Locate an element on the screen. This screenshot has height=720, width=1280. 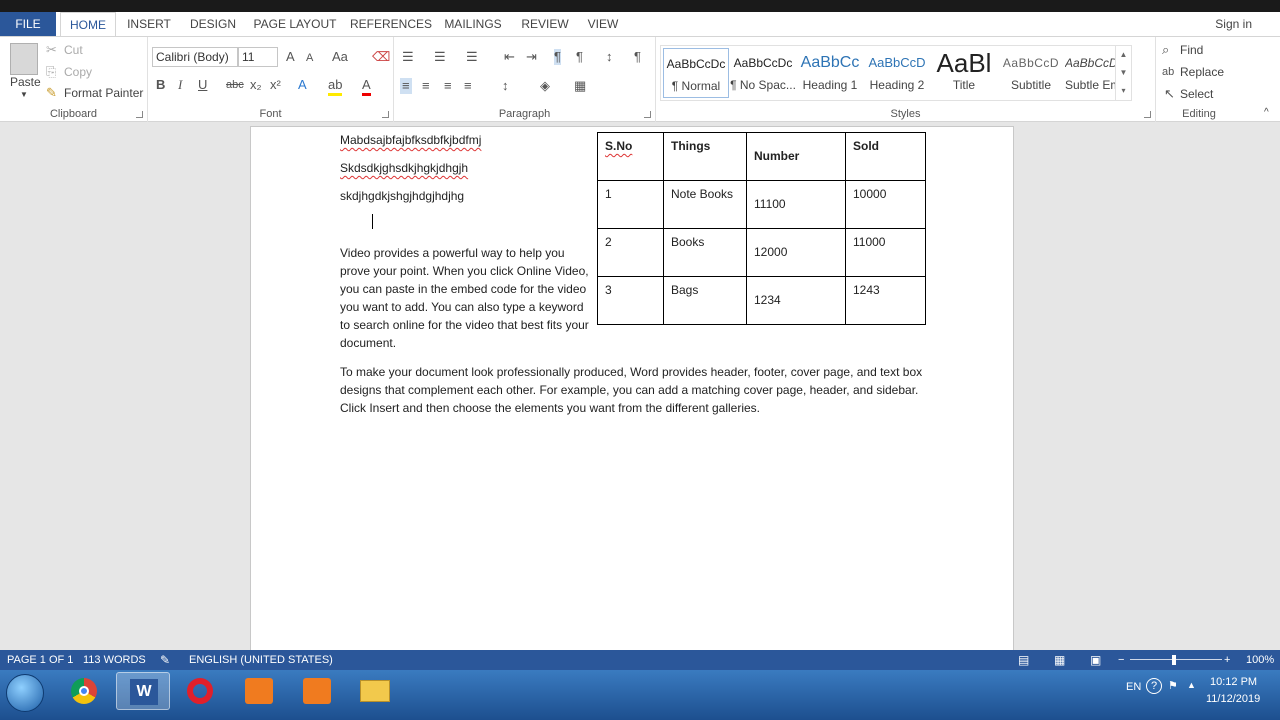
page-count: PAGE 1 OF 1 is located at coordinates (40, 660).